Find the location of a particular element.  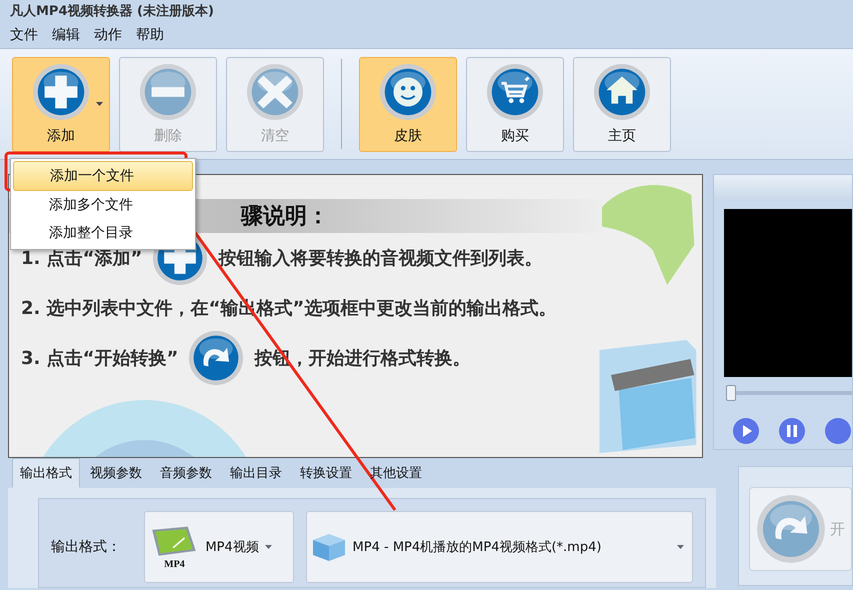

home-icon is located at coordinates (622, 92).